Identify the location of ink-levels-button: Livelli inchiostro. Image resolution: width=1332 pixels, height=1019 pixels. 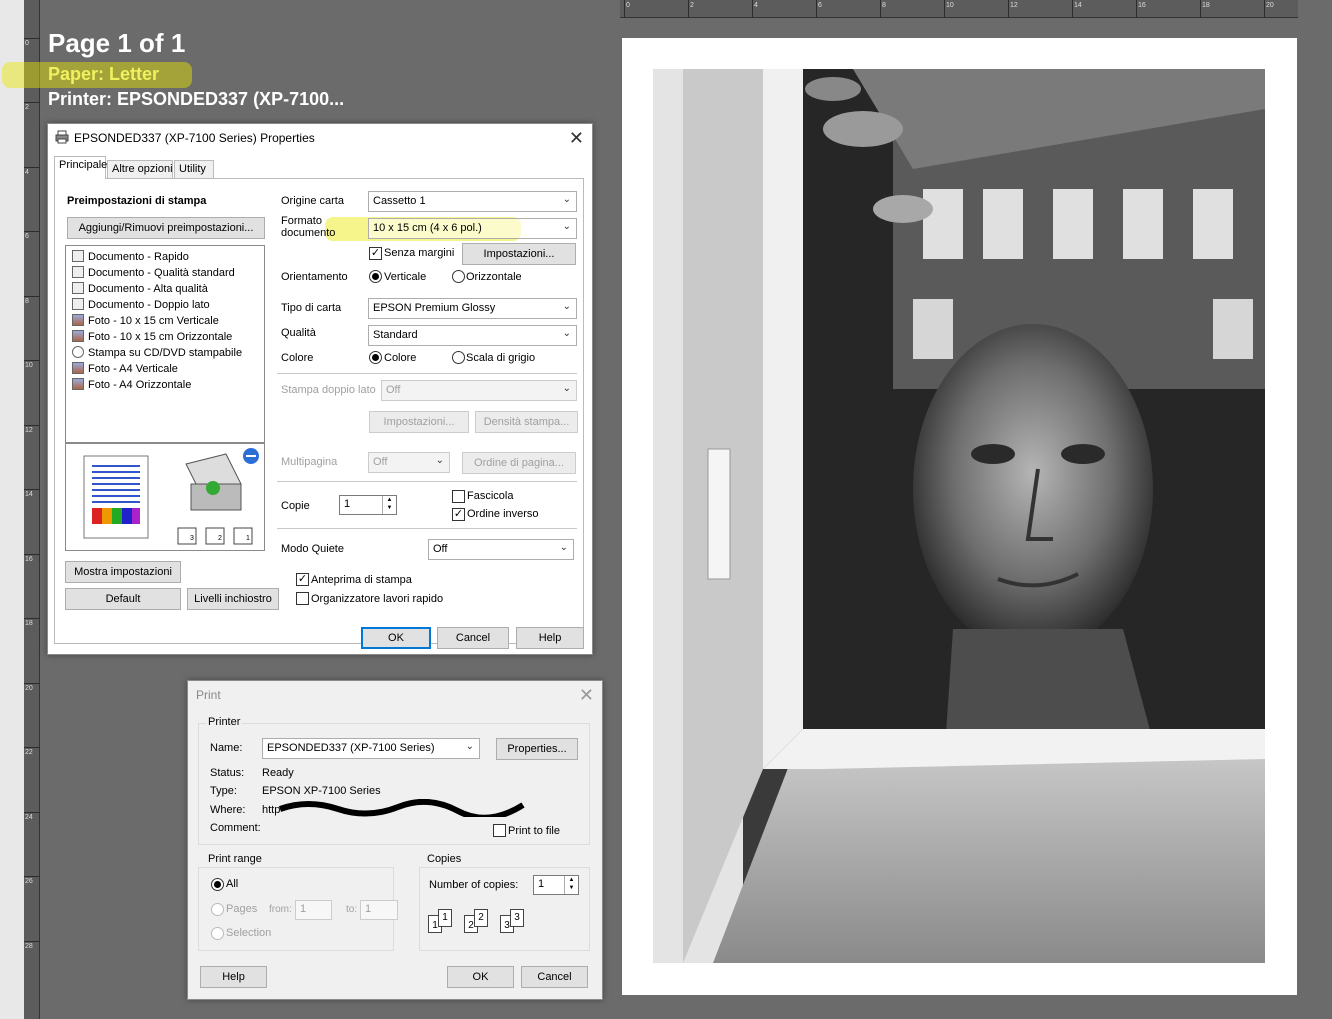
(233, 599).